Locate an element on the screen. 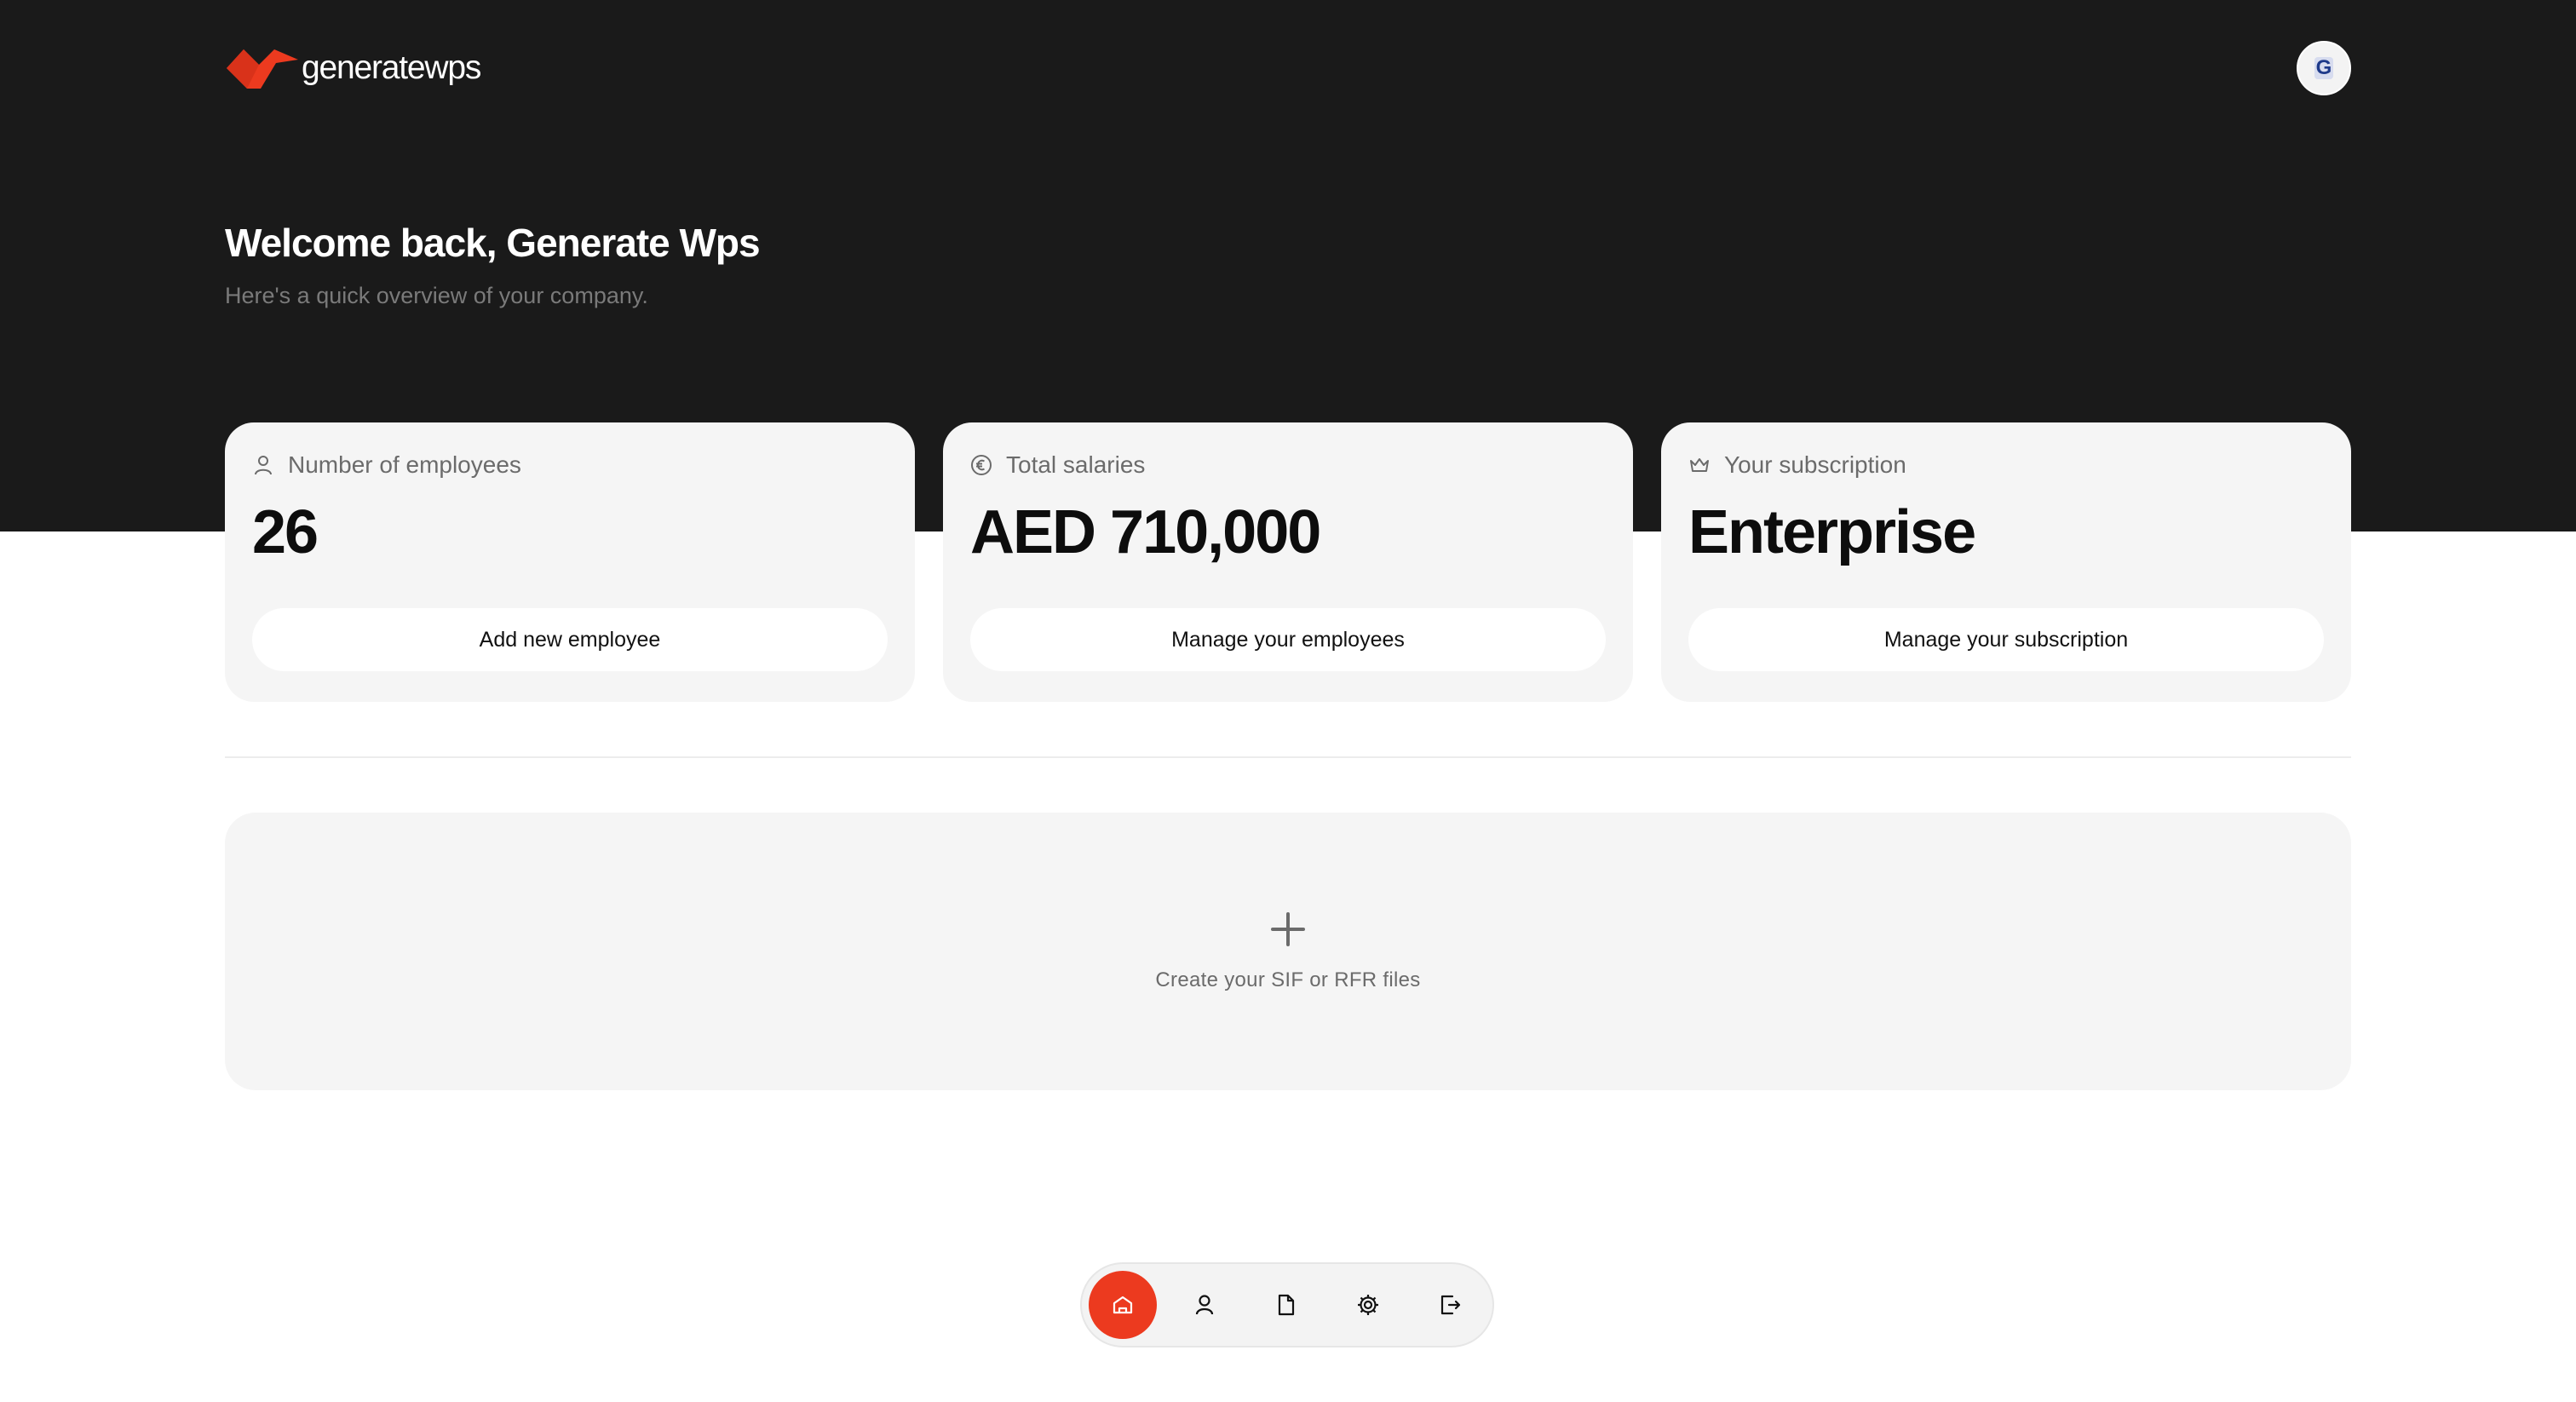 The height and width of the screenshot is (1402, 2576). bottom-dock is located at coordinates (1287, 1304).